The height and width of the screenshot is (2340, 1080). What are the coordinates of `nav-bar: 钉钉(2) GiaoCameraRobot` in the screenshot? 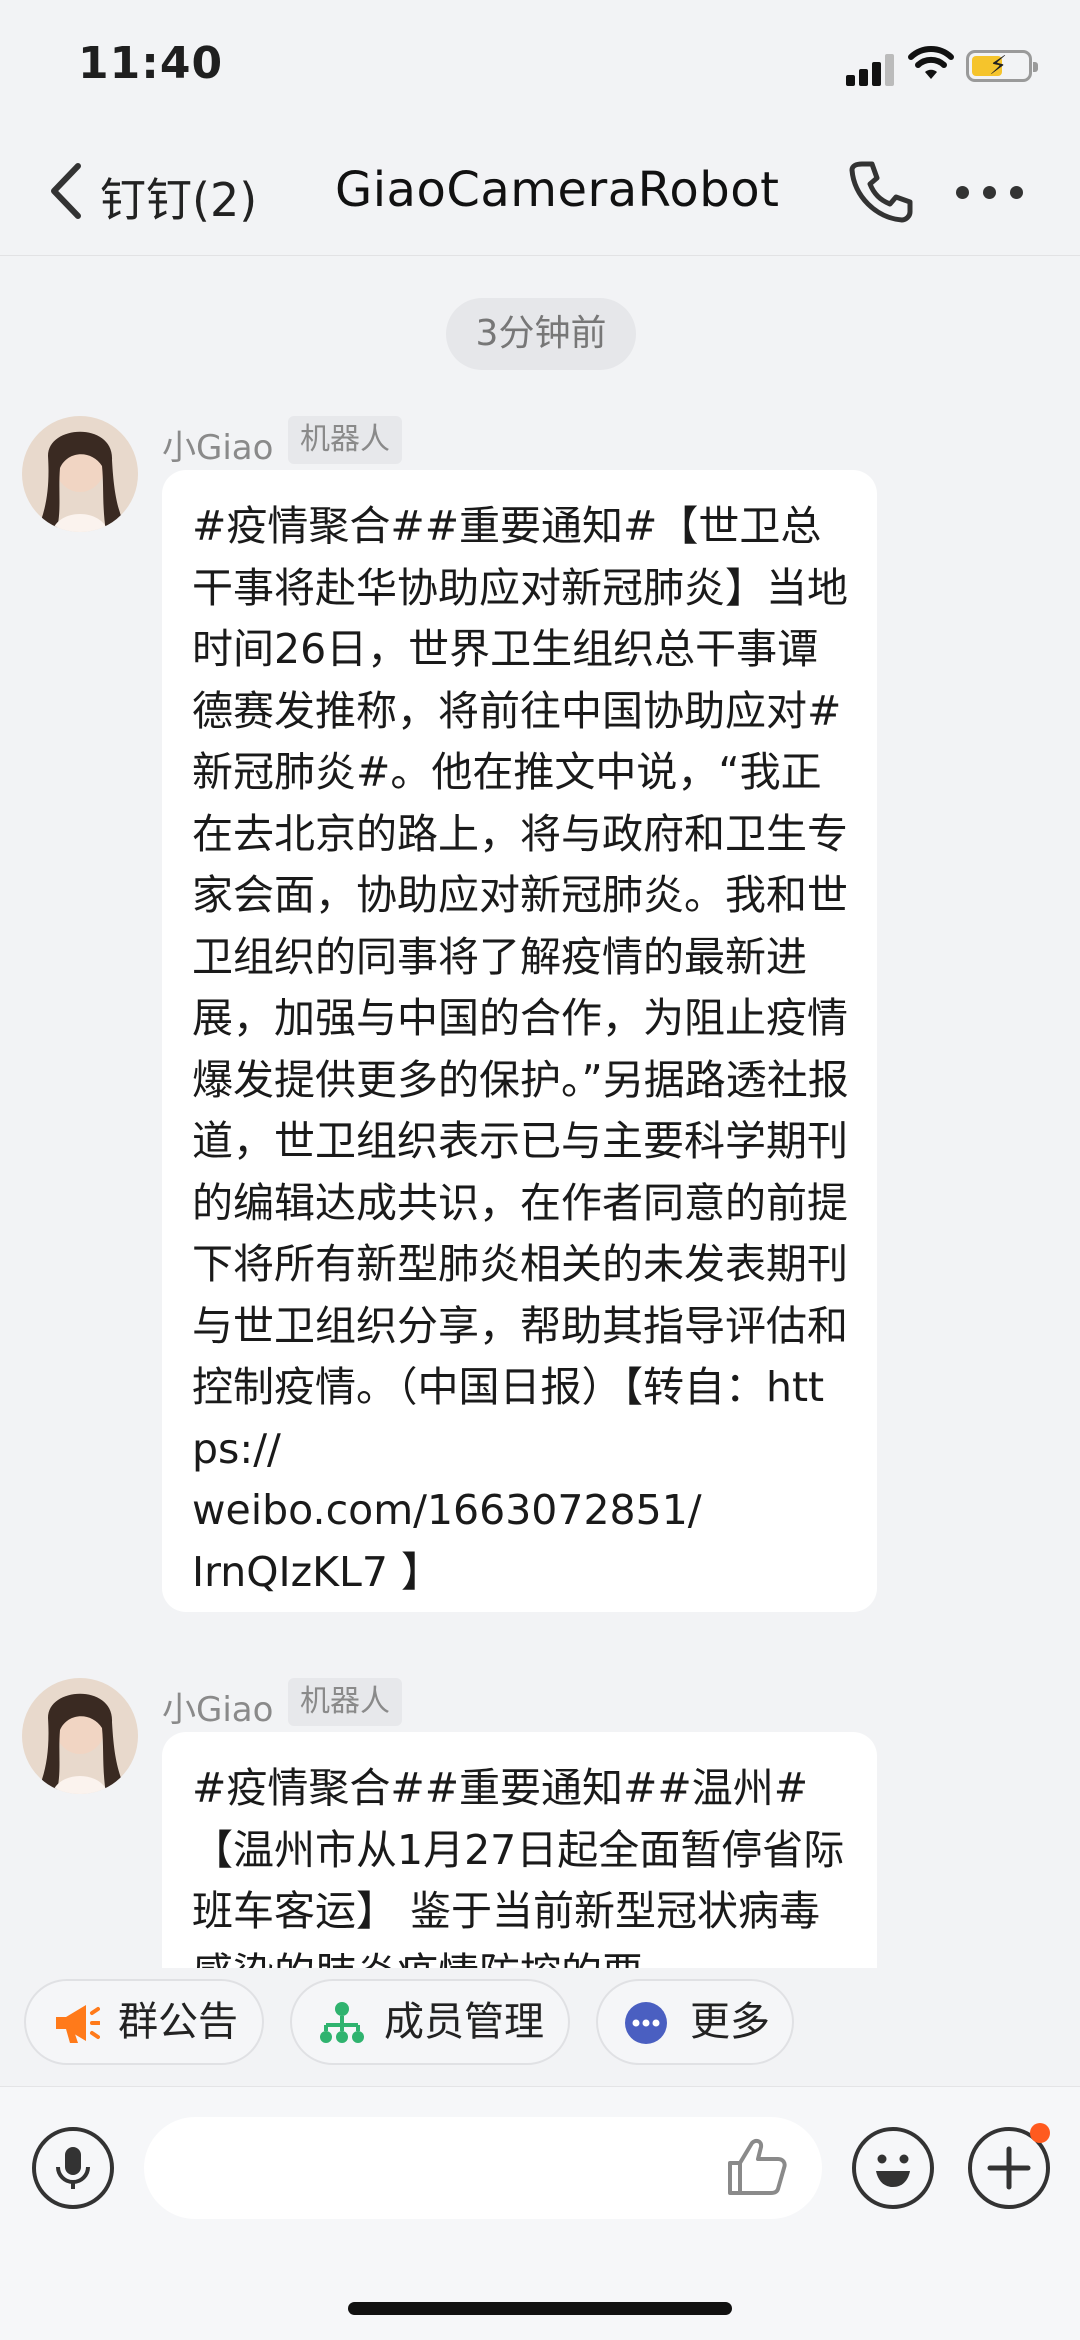 It's located at (540, 193).